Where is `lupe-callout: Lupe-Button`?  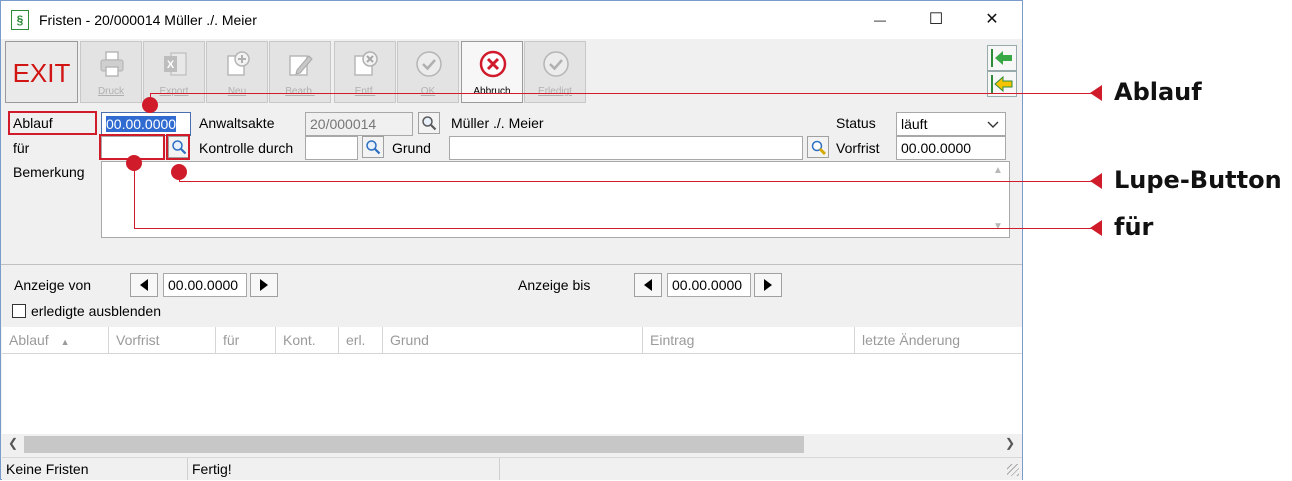
lupe-callout: Lupe-Button is located at coordinates (1198, 180).